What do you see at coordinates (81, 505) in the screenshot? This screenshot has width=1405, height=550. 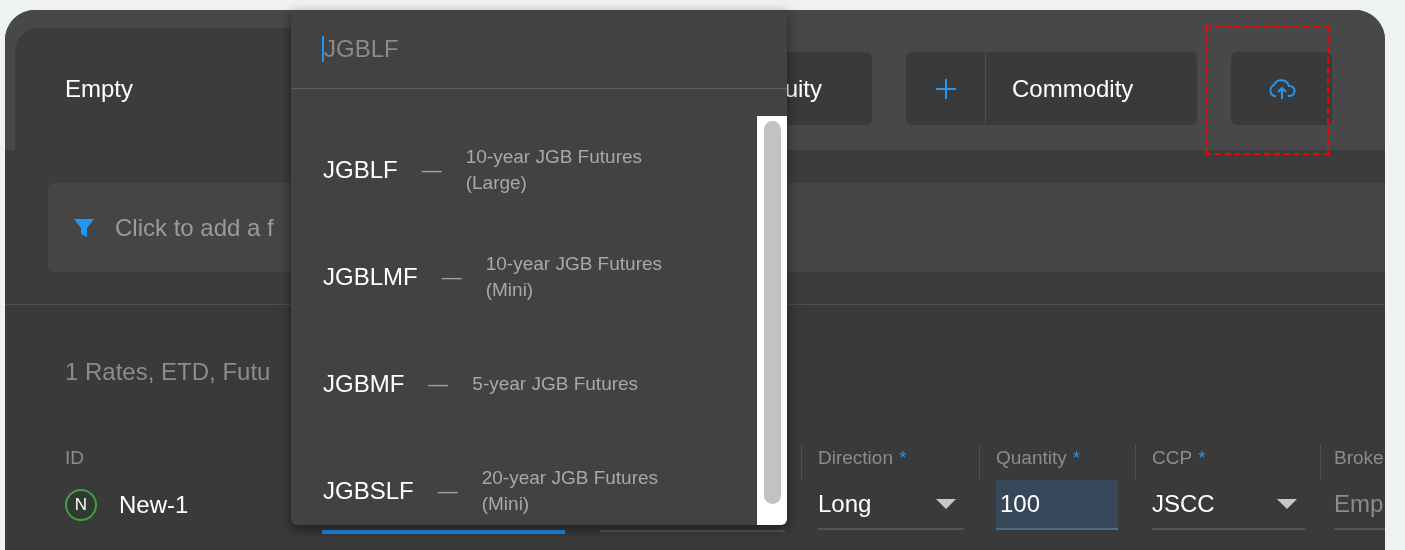 I see `status-badge: N` at bounding box center [81, 505].